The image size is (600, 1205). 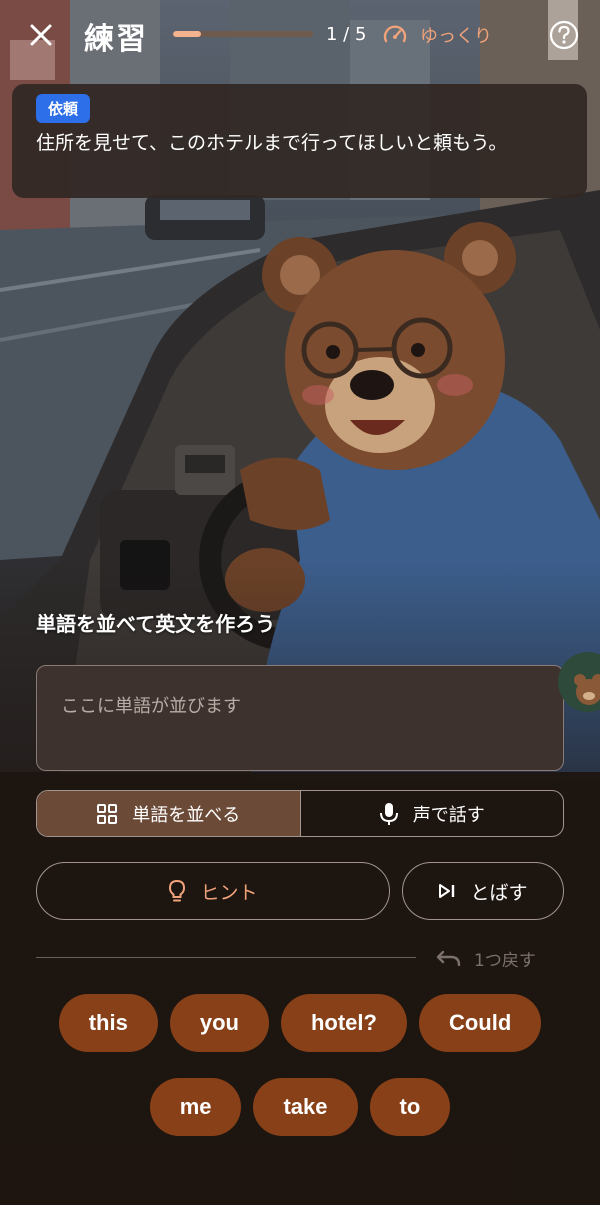 What do you see at coordinates (505, 960) in the screenshot?
I see `undo-label: 1つ戻す` at bounding box center [505, 960].